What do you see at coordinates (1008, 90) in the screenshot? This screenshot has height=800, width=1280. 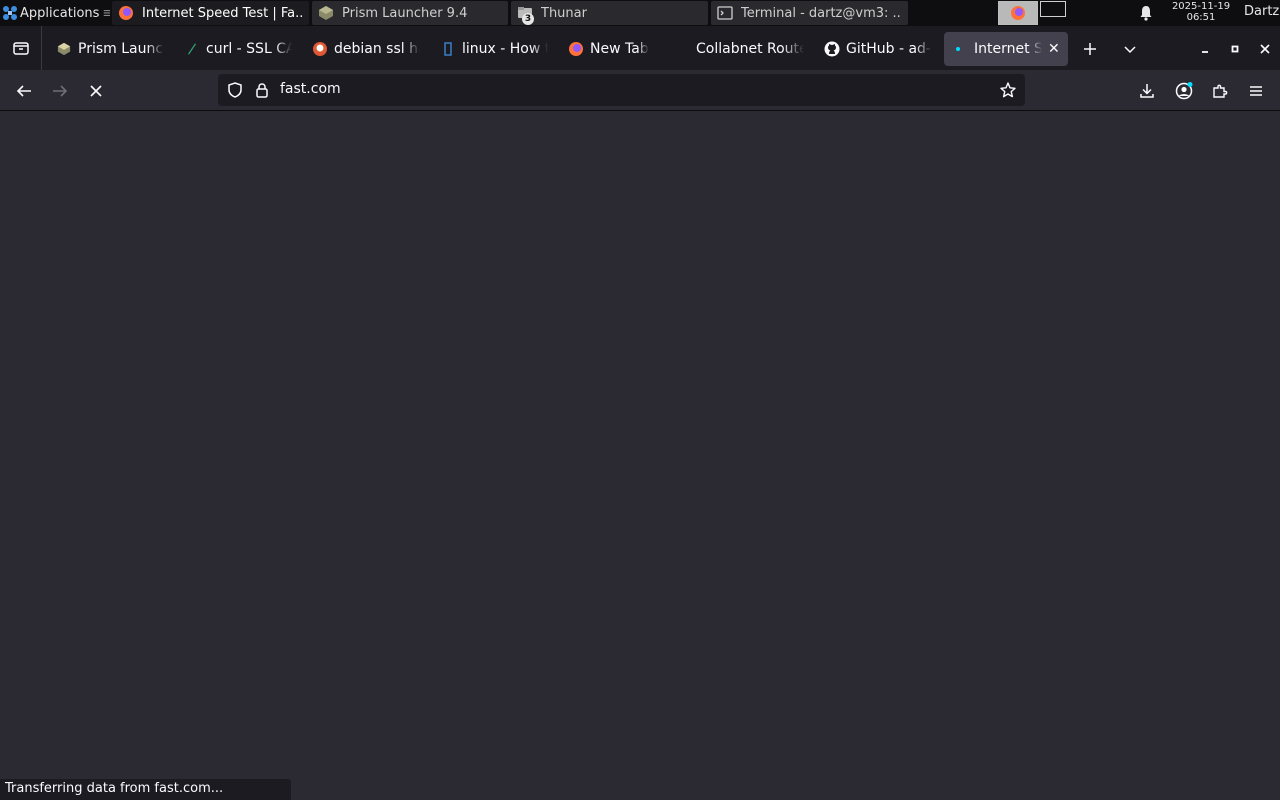 I see `bookmark-star-icon` at bounding box center [1008, 90].